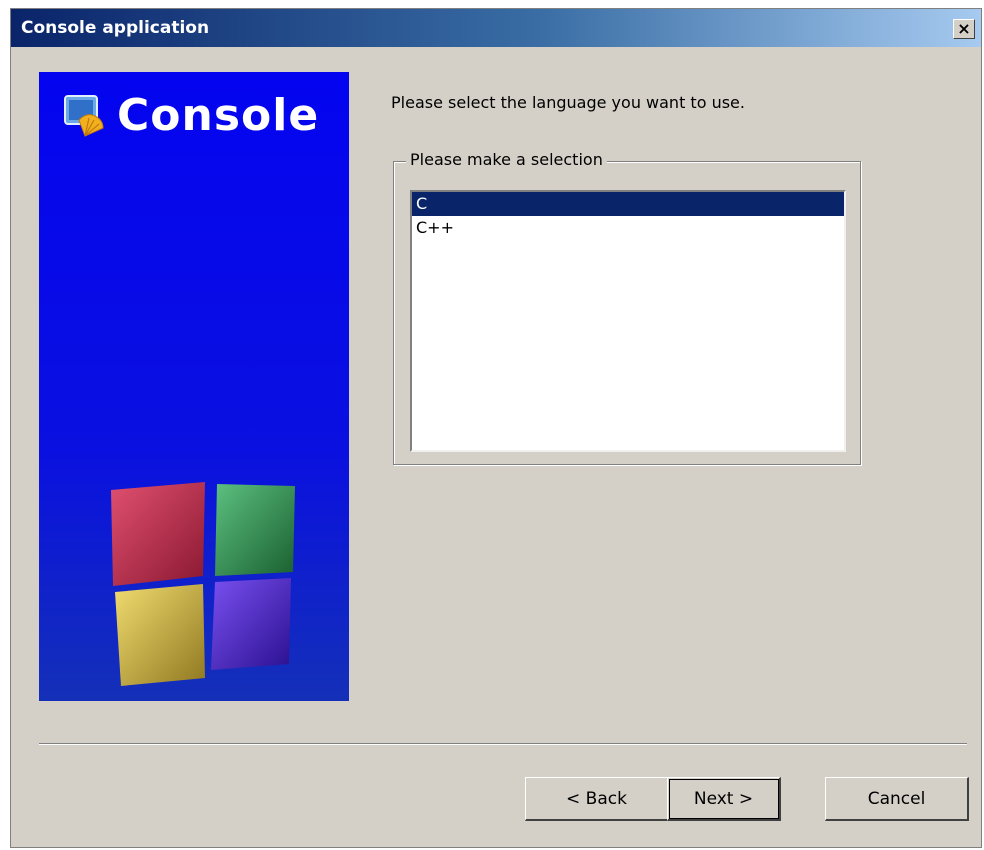 This screenshot has width=984, height=850. What do you see at coordinates (628, 321) in the screenshot?
I see `language-listbox: C C++` at bounding box center [628, 321].